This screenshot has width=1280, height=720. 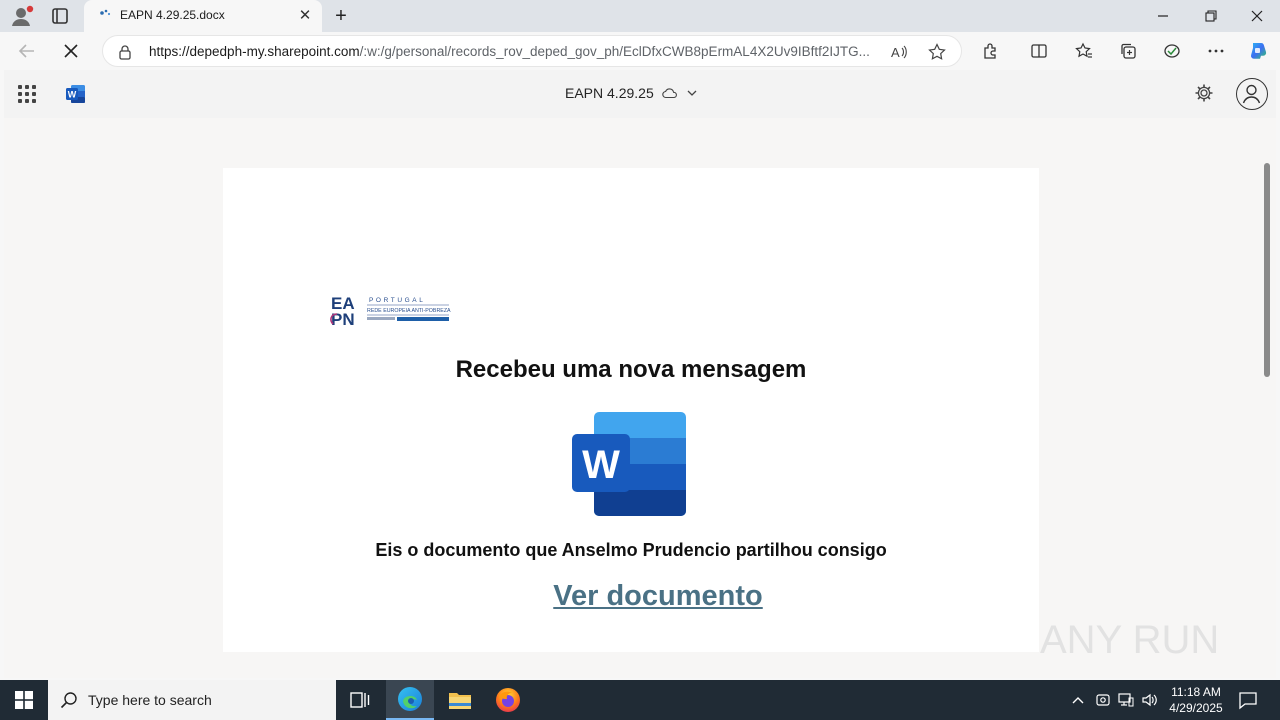 I want to click on document-title: EAPN 4.29.25, so click(x=631, y=93).